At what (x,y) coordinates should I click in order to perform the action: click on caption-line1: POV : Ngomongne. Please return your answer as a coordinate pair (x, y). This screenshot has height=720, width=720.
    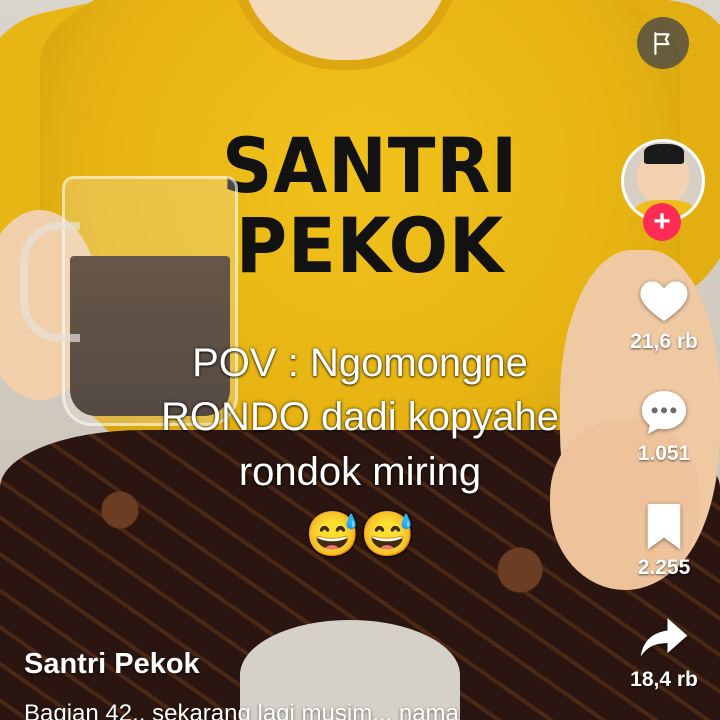
    Looking at the image, I should click on (360, 363).